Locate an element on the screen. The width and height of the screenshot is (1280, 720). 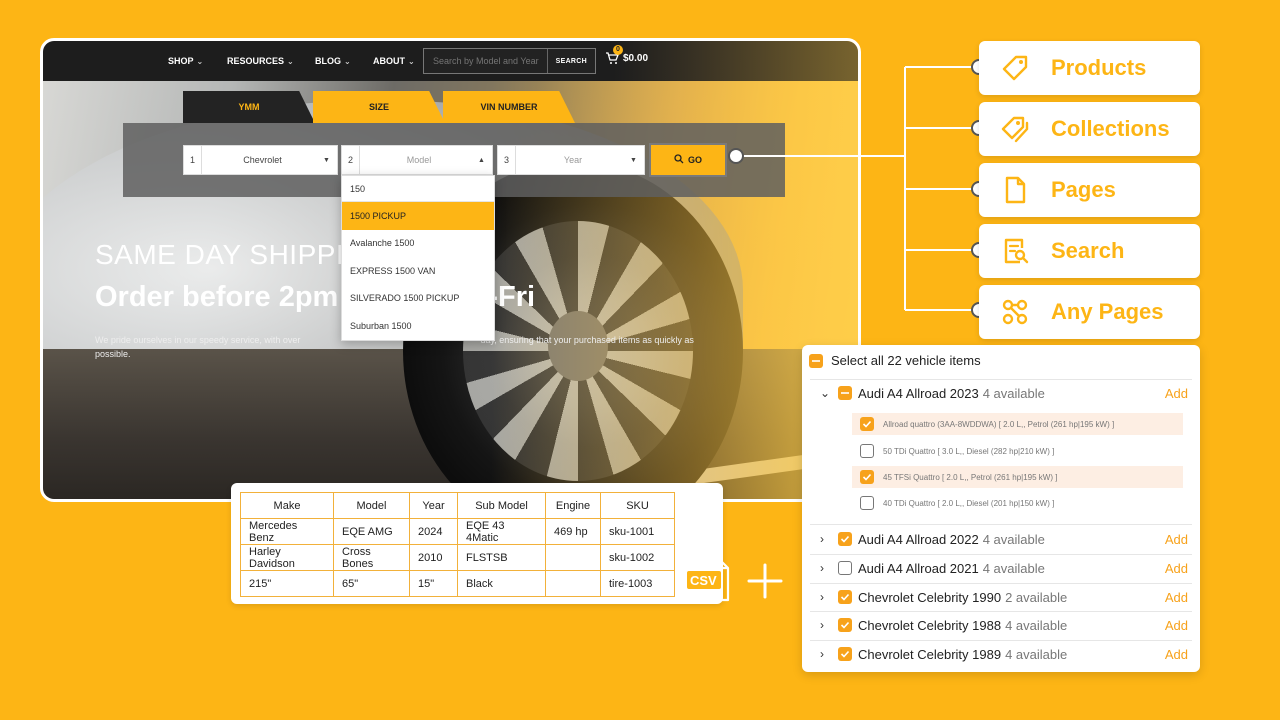
make-select: 1 Chevrolet ▼ is located at coordinates (260, 160).